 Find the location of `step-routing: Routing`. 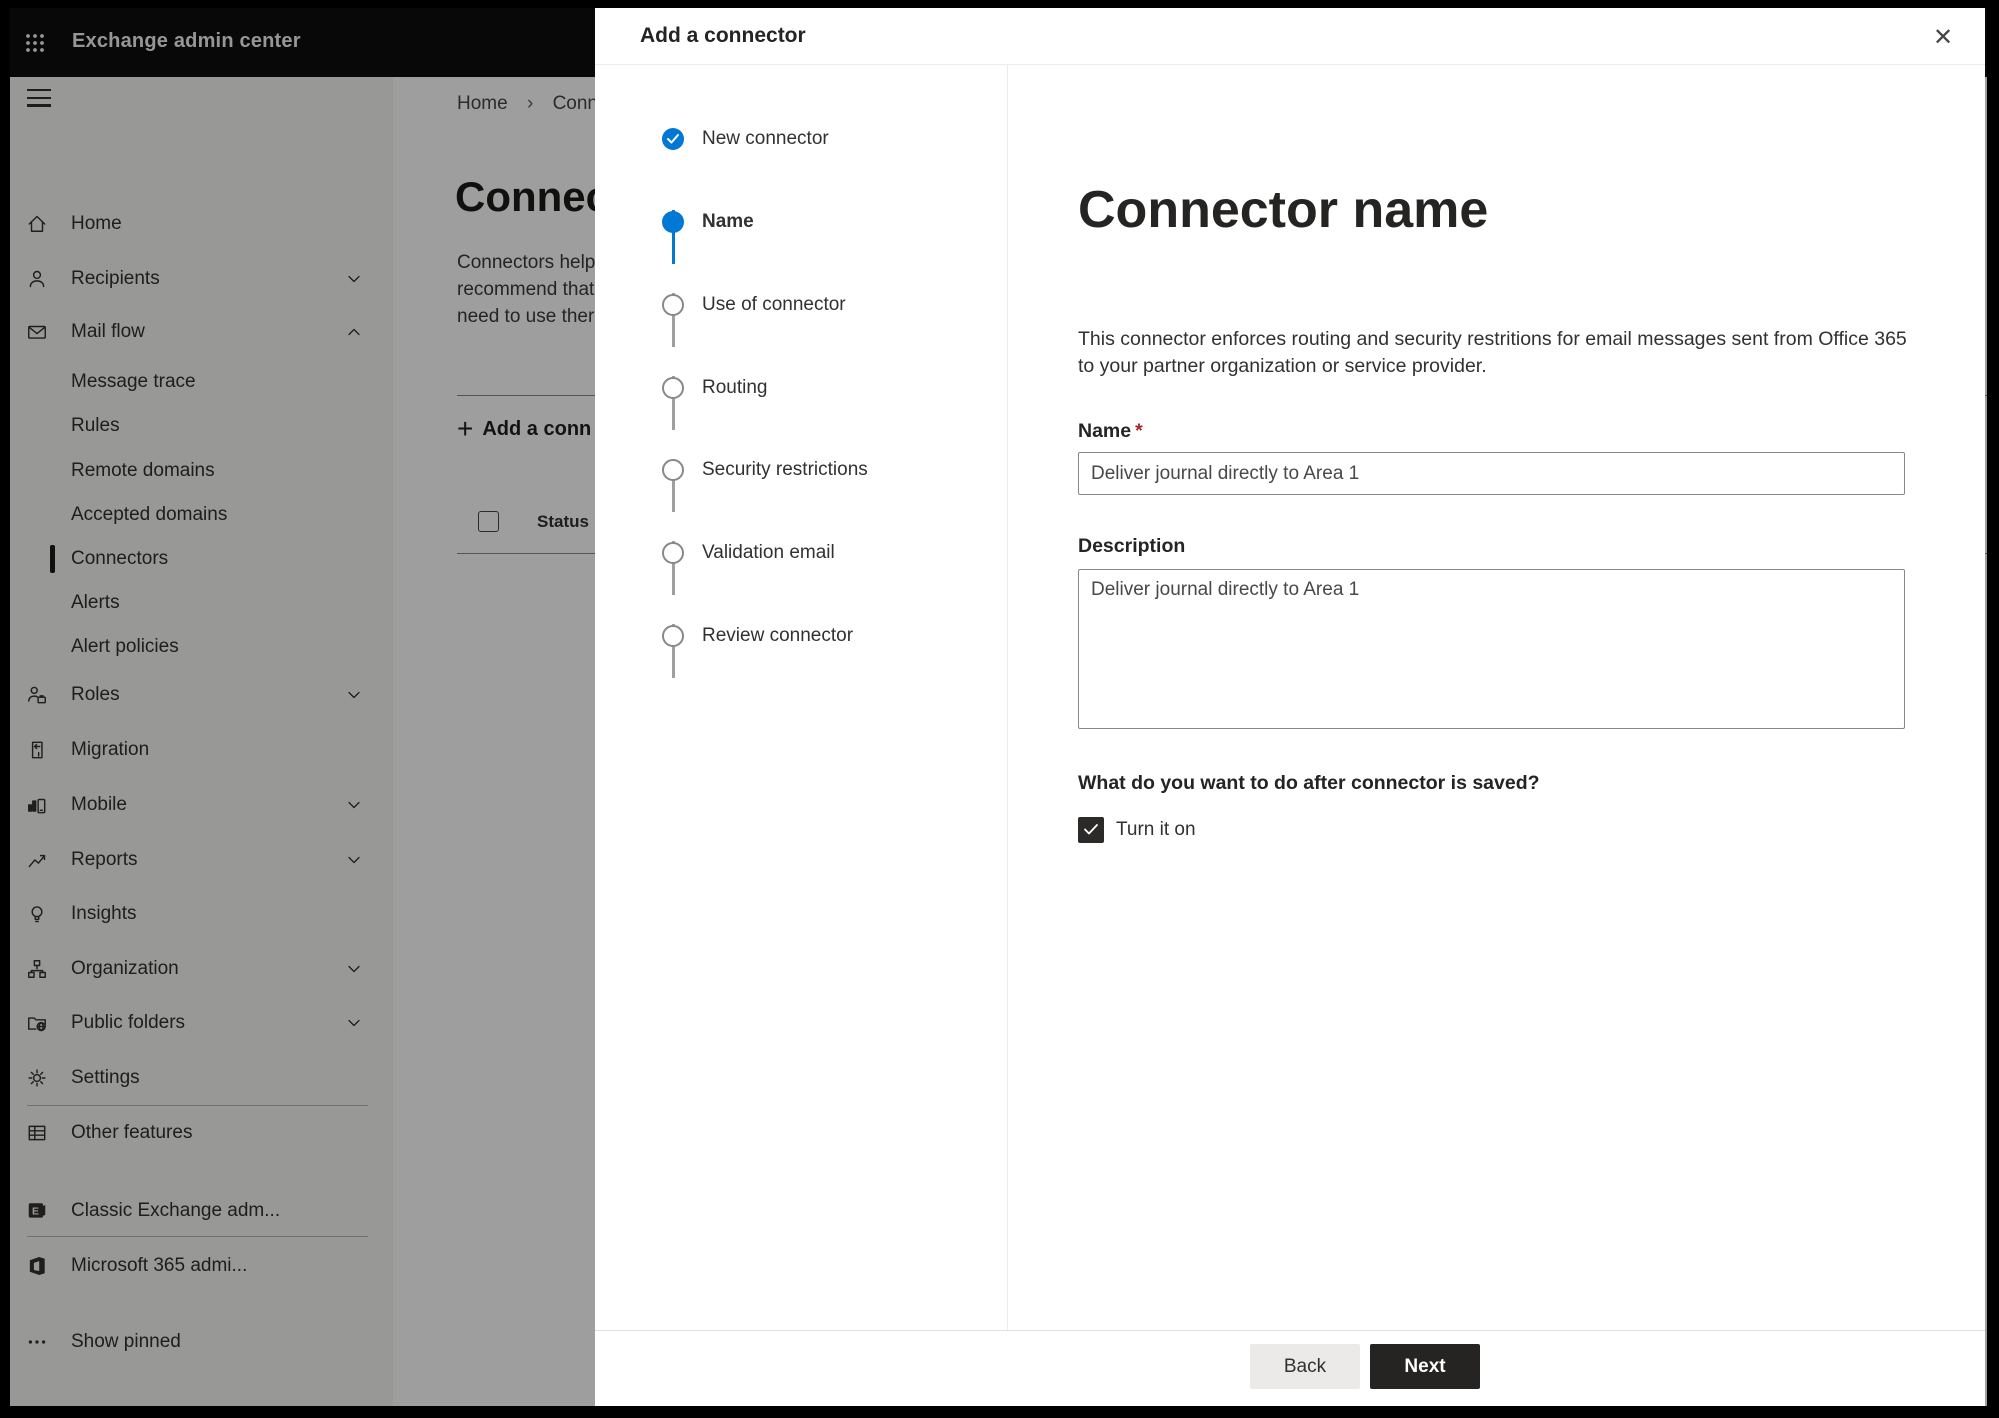

step-routing: Routing is located at coordinates (801, 388).